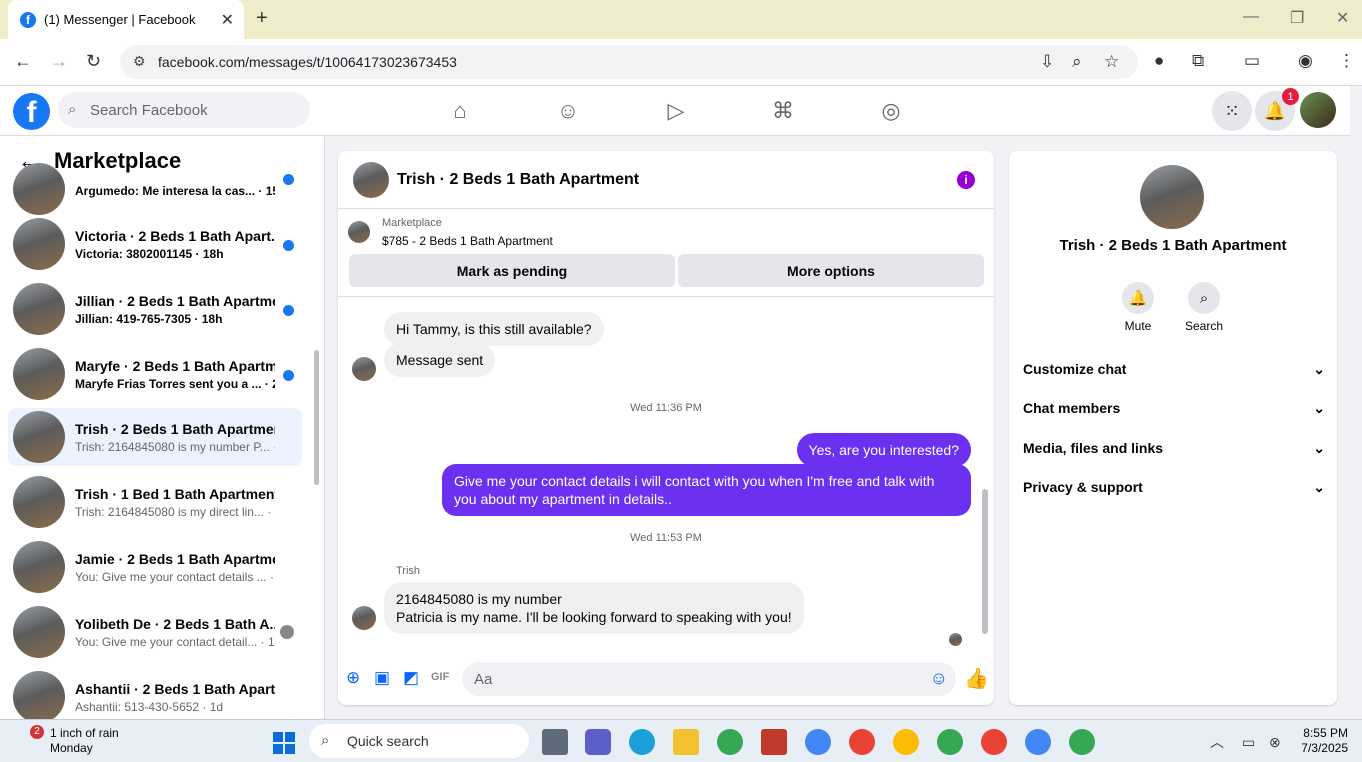 This screenshot has height=762, width=1362. I want to click on privacy-support-section: Privacy & support ⌄, so click(1174, 487).